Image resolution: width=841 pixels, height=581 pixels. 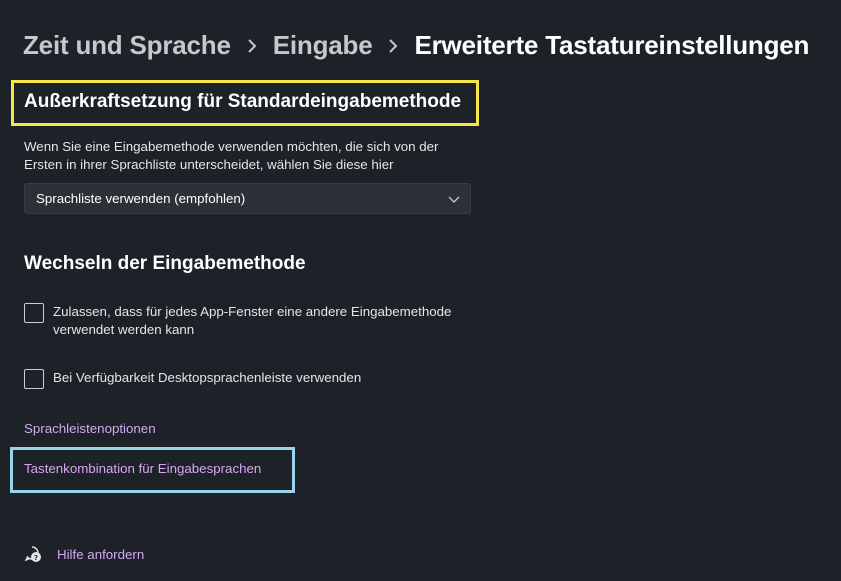 What do you see at coordinates (32, 554) in the screenshot?
I see `help-chat-icon: ?` at bounding box center [32, 554].